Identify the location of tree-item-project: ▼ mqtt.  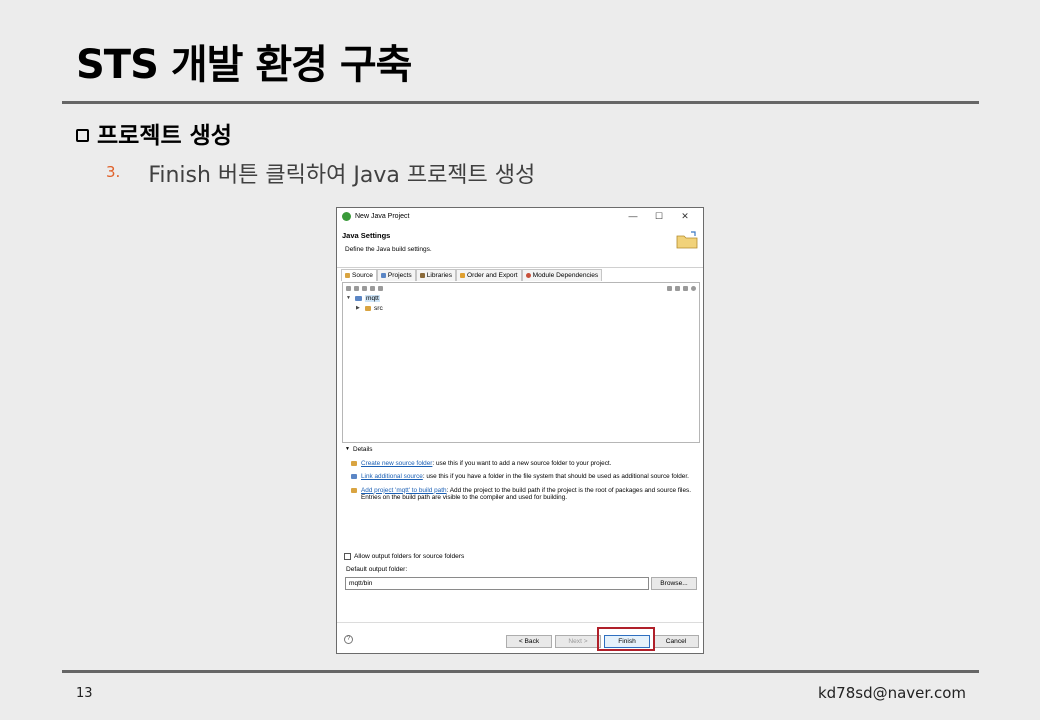
(521, 298).